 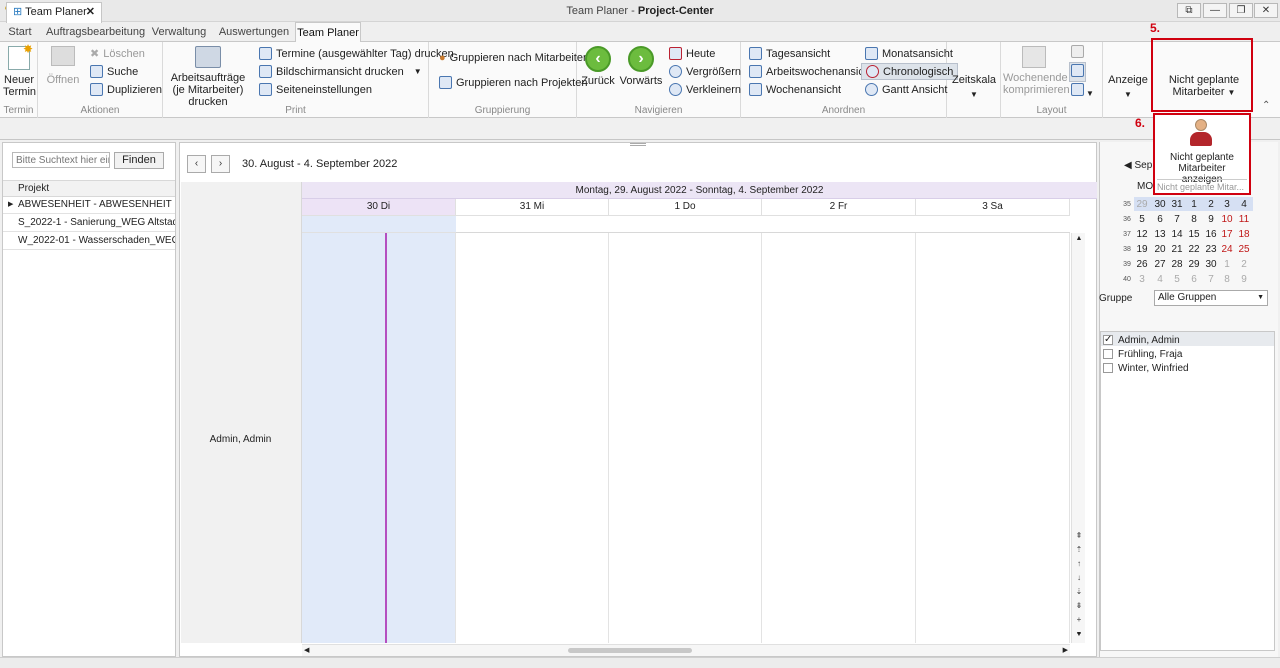 I want to click on calendar-day: 17, so click(x=1227, y=234).